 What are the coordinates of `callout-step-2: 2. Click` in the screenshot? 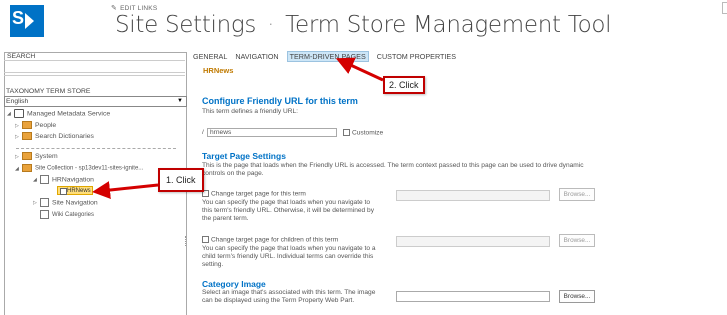 It's located at (404, 85).